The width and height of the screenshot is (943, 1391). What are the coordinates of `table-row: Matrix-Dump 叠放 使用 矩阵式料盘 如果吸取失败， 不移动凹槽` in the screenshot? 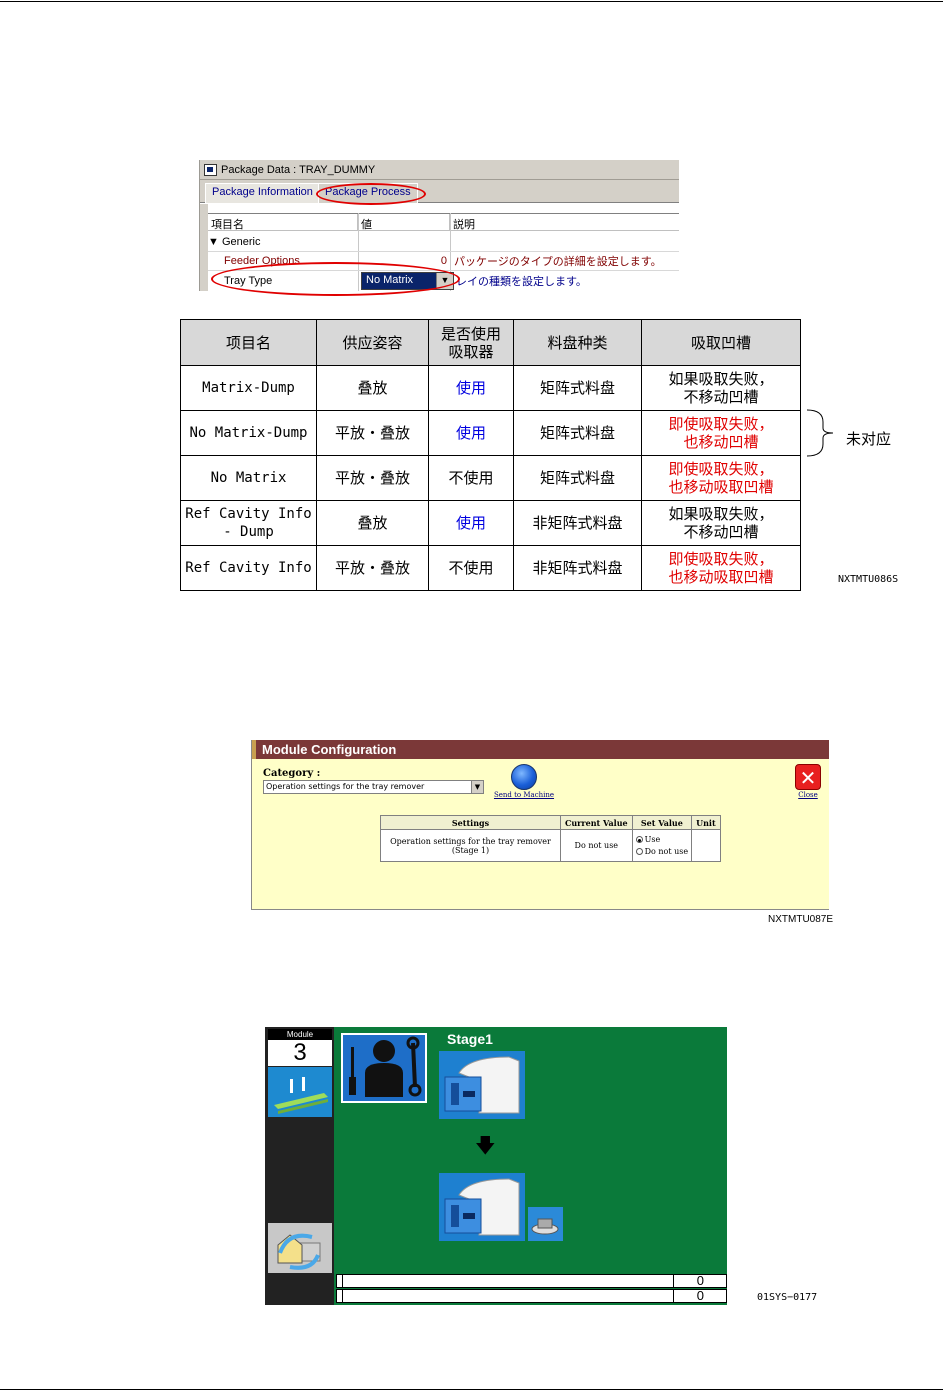 It's located at (490, 388).